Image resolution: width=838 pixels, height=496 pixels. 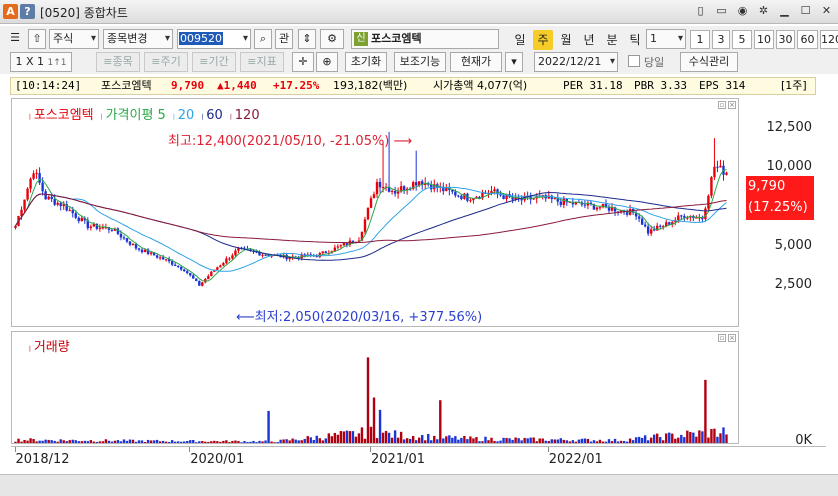 I want to click on formula-button: 수식관리, so click(x=709, y=62).